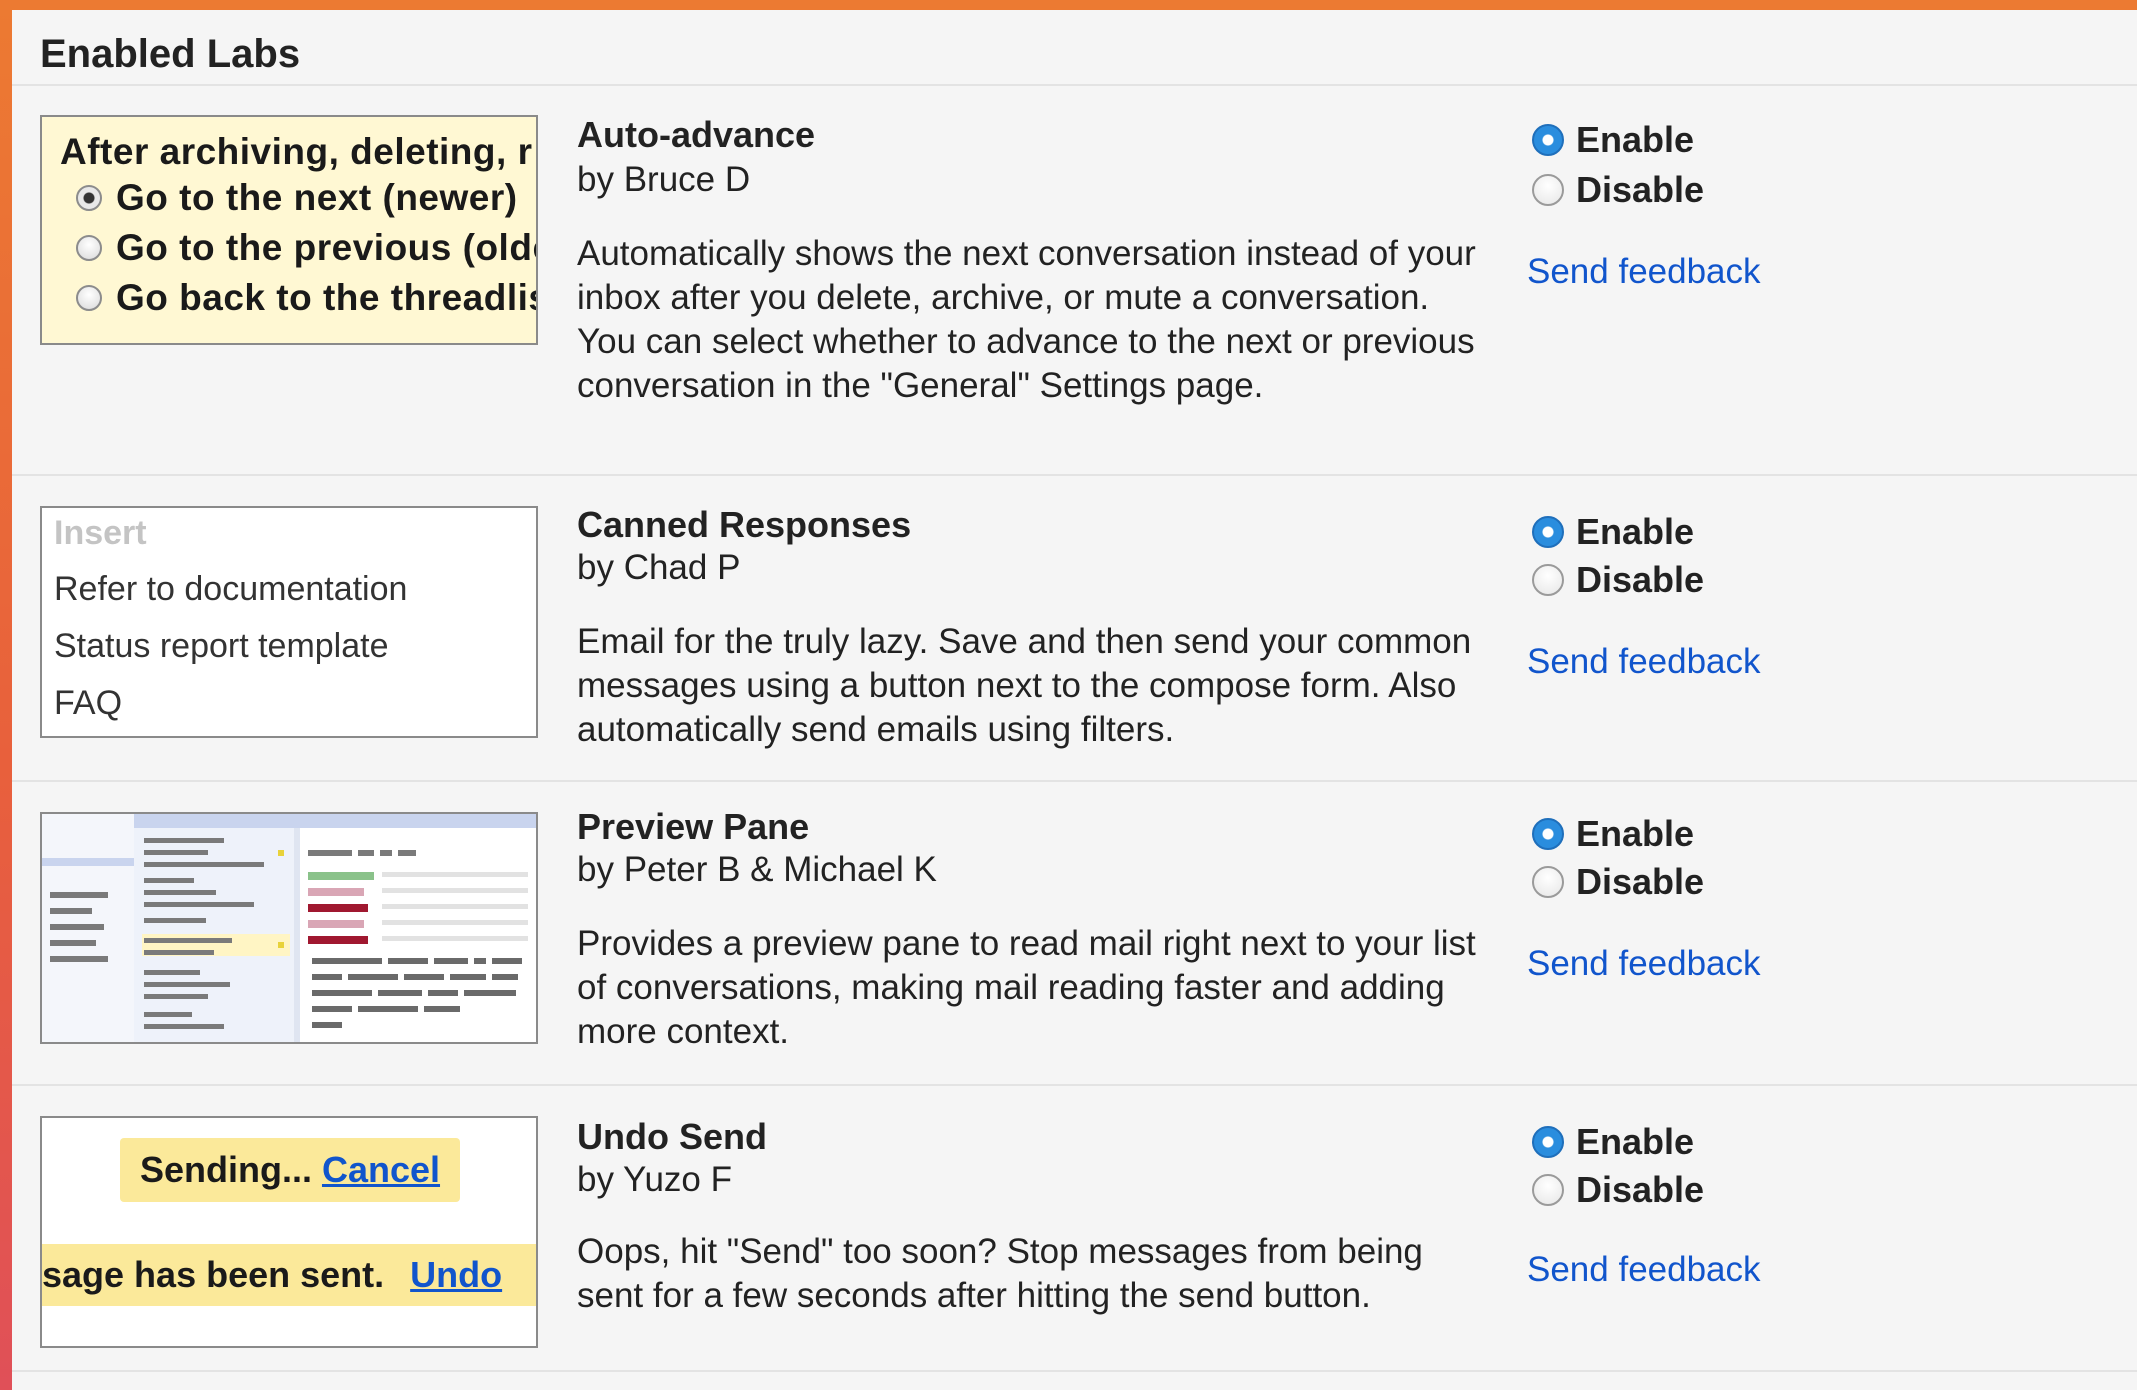 This screenshot has width=2137, height=1390. I want to click on lab-author: by Bruce D, so click(664, 179).